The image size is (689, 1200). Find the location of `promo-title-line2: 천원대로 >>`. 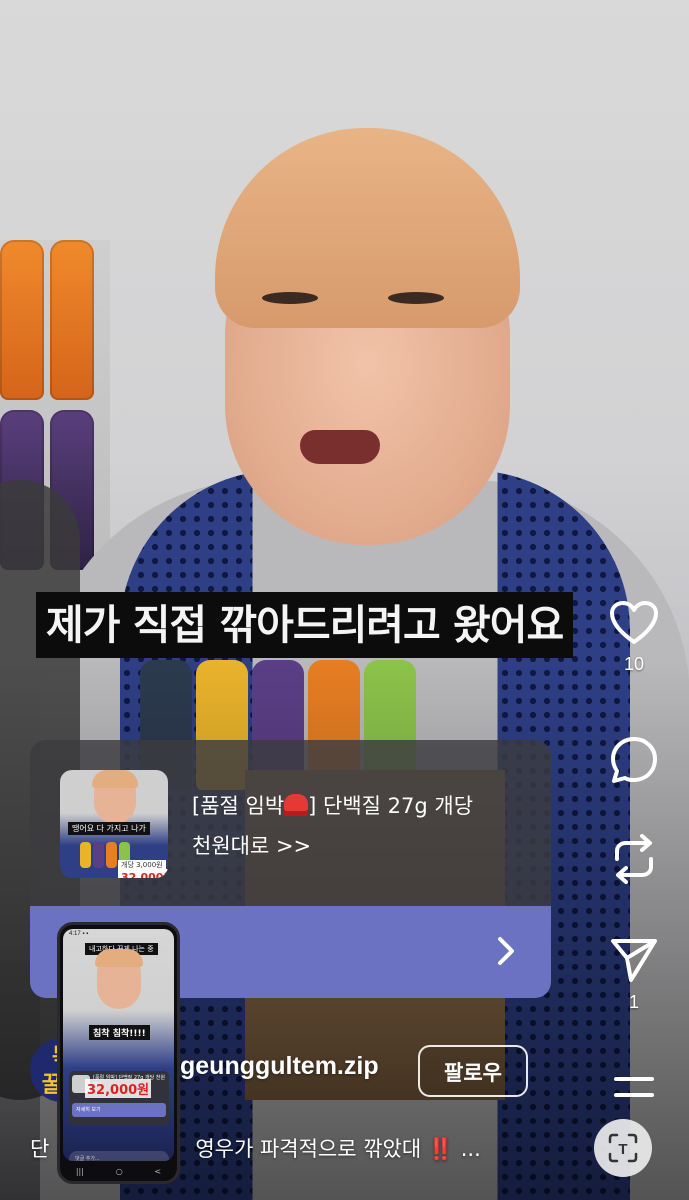

promo-title-line2: 천원대로 >> is located at coordinates (252, 846).